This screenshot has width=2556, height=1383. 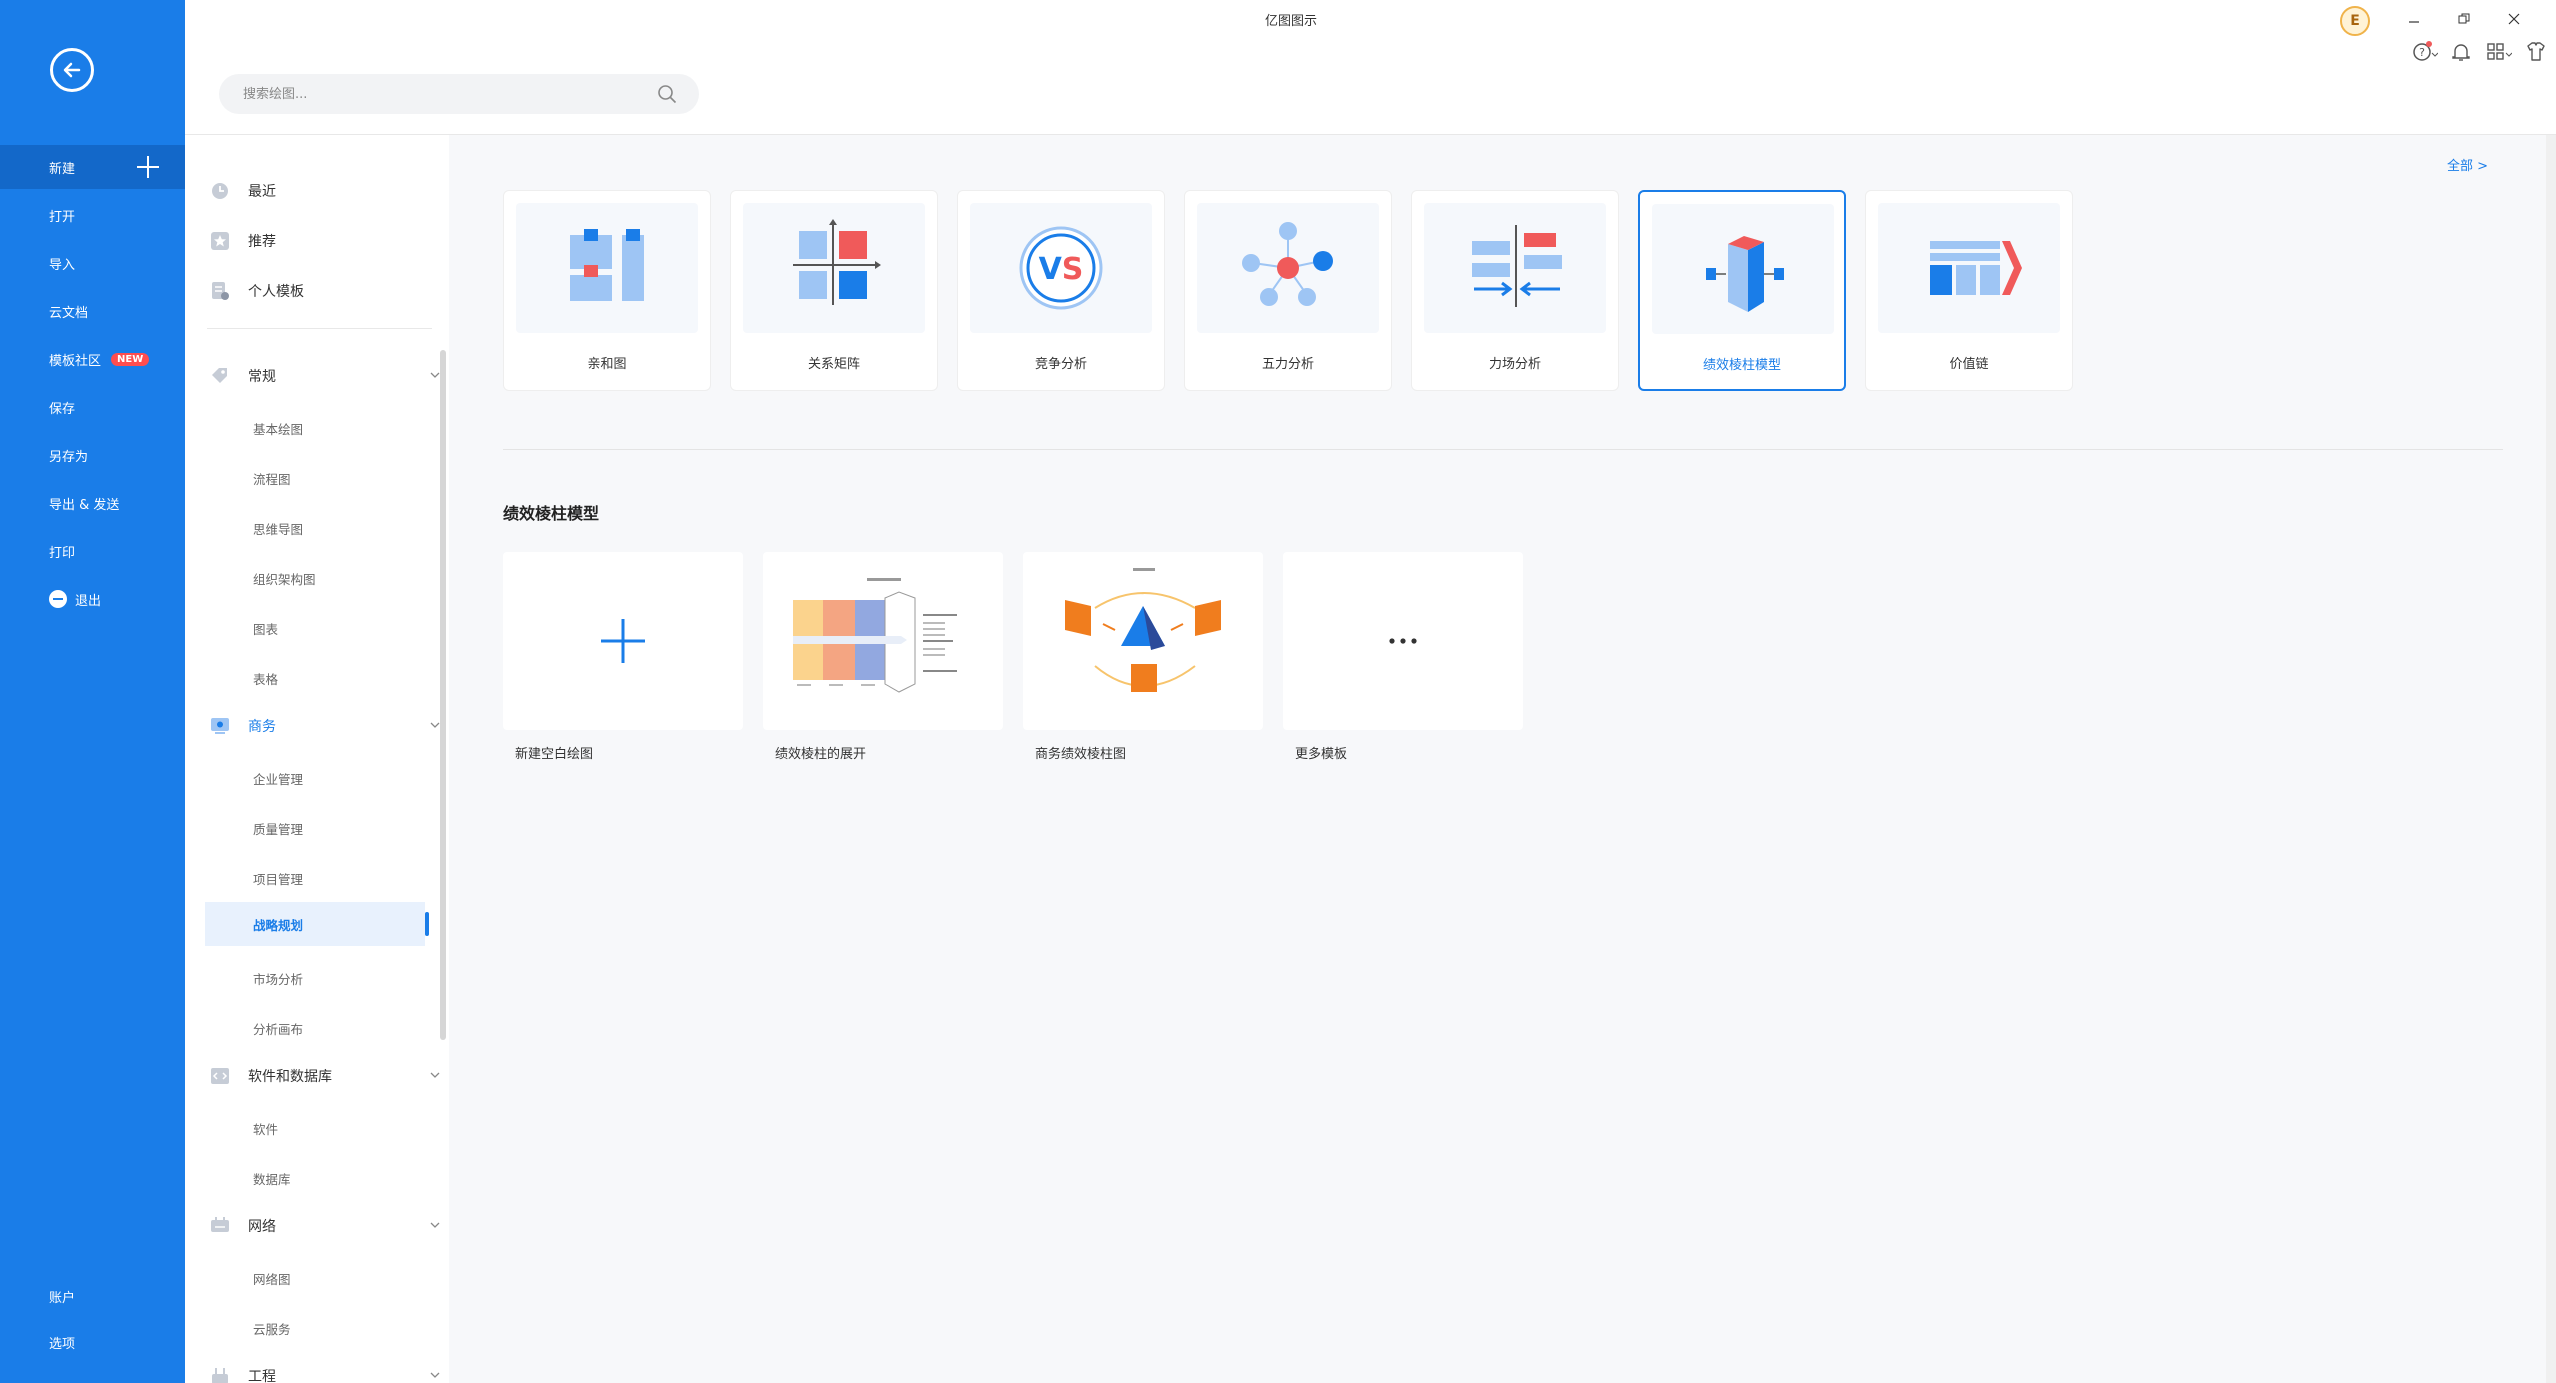 I want to click on search-box, so click(x=459, y=94).